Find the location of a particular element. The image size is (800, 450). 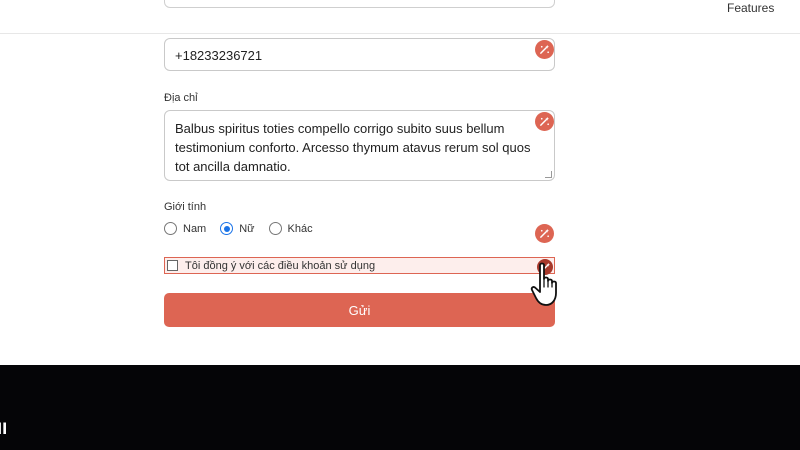

radio-option-nu: Nữ is located at coordinates (237, 228).